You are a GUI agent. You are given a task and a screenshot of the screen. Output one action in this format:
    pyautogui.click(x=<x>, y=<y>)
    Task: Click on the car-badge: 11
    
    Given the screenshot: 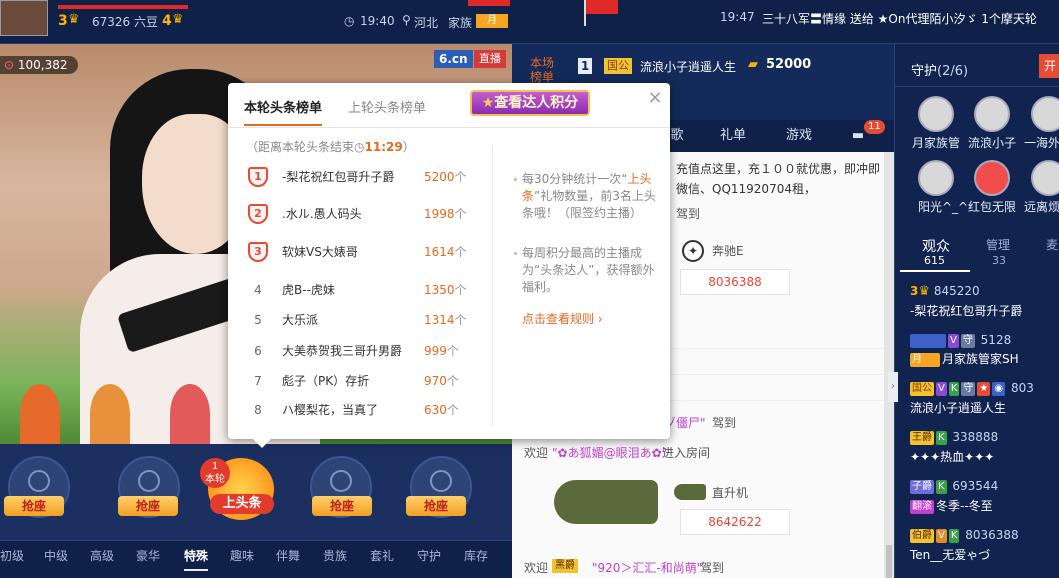 What is the action you would take?
    pyautogui.click(x=874, y=127)
    